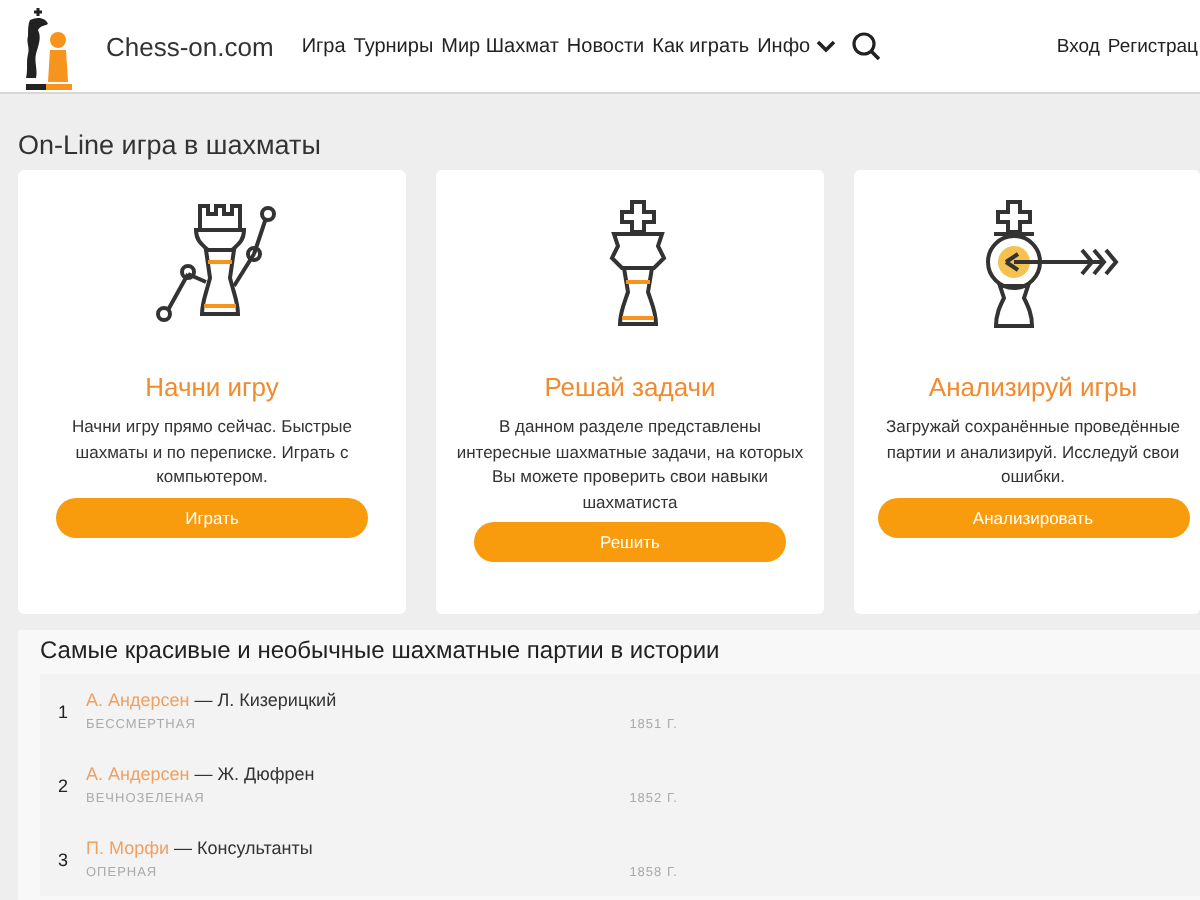 This screenshot has height=900, width=1200. Describe the element at coordinates (630, 464) in the screenshot. I see `card-description: В данном разделе представлены интересные шахматные задачи, на которых Вы можете проверить свои навыки шахматиста` at that location.